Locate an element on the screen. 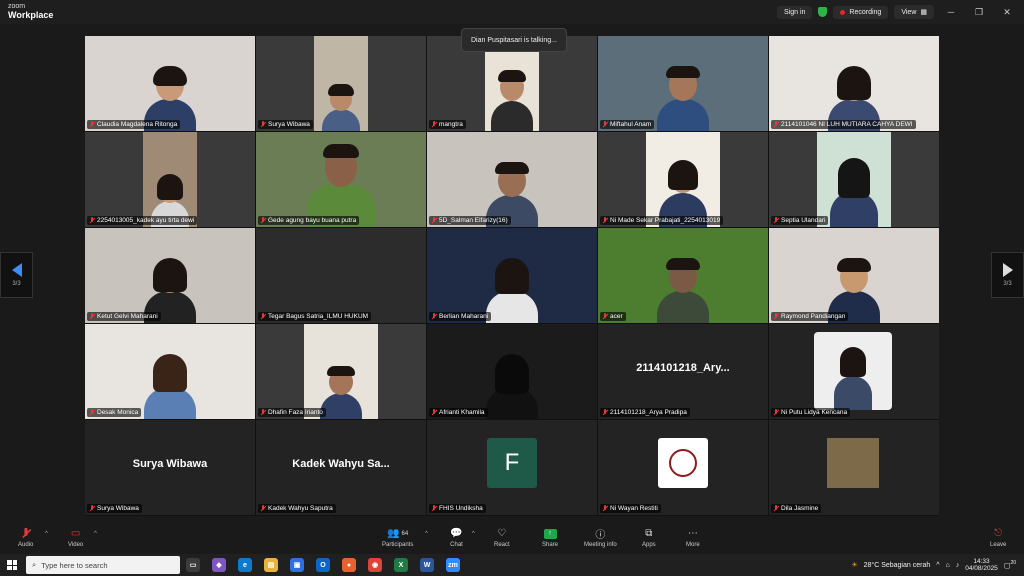 This screenshot has width=1024, height=576. grid-icon: ▦ is located at coordinates (923, 12).